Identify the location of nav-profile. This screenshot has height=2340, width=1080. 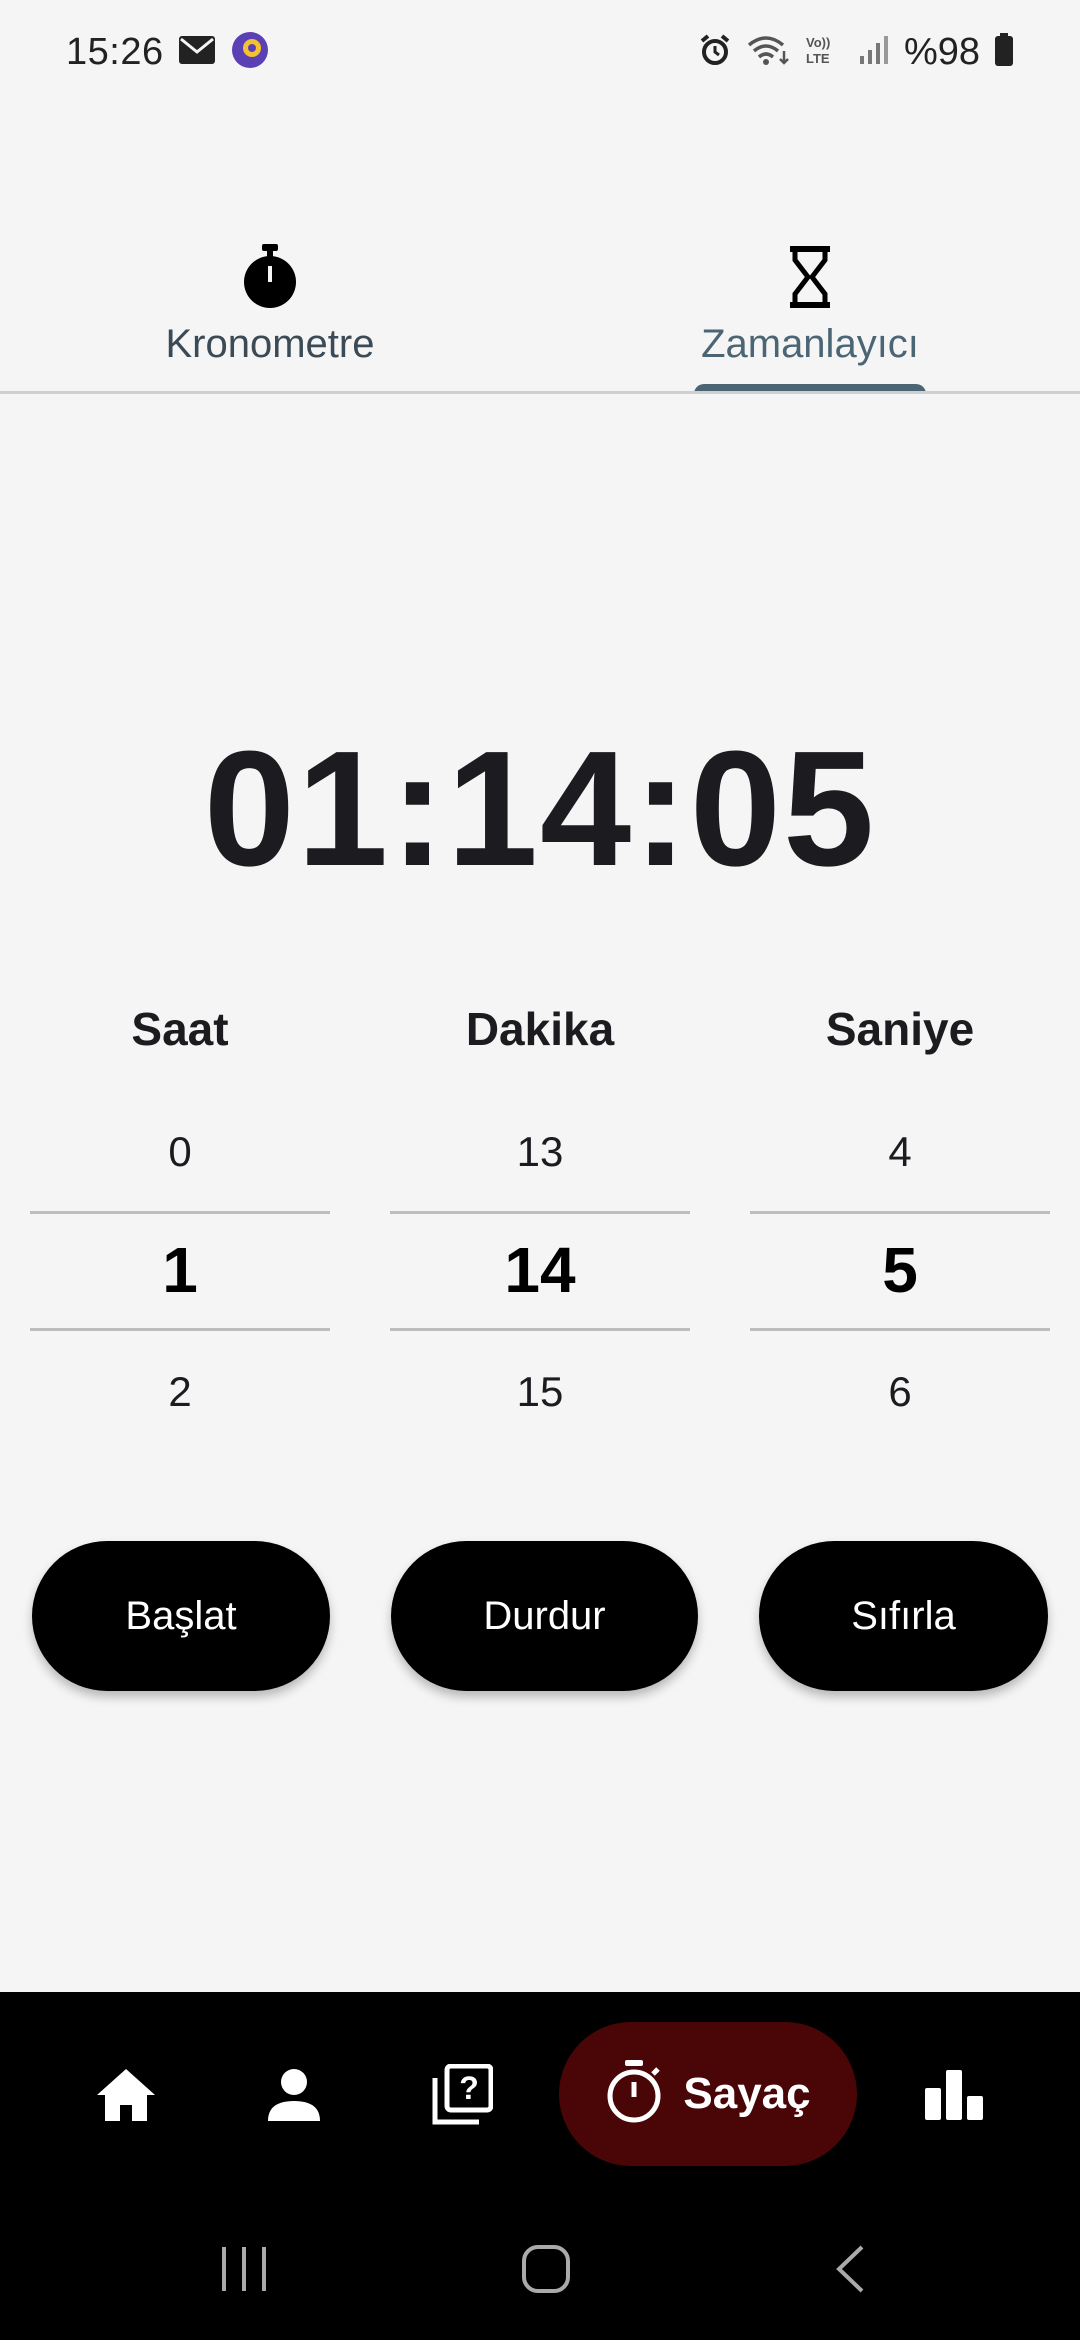
(294, 2097).